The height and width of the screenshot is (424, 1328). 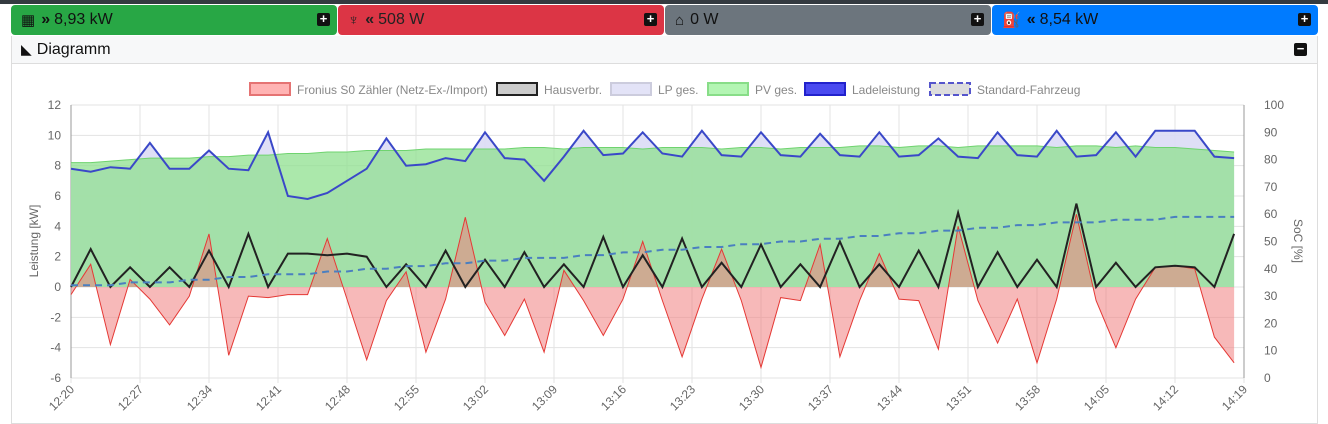 What do you see at coordinates (751, 397) in the screenshot?
I see `x-tick-label: 13:30` at bounding box center [751, 397].